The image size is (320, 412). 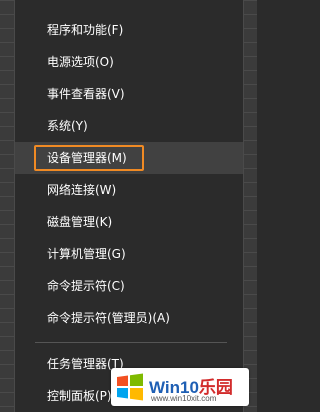 I want to click on menu-item-network-connections: 网络连接(W), so click(x=129, y=190).